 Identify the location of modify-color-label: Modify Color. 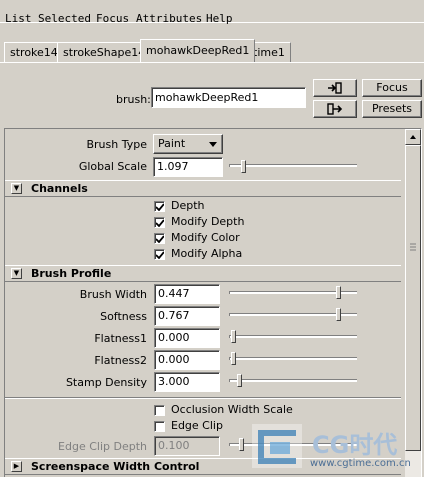
(205, 237).